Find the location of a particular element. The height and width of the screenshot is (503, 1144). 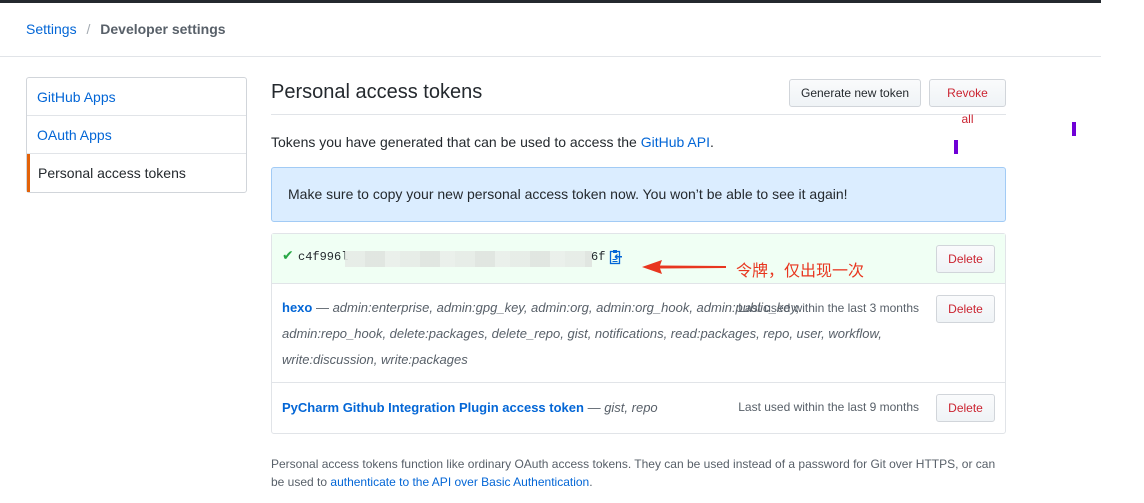

generate-new-token-button: Generate new token is located at coordinates (855, 93).